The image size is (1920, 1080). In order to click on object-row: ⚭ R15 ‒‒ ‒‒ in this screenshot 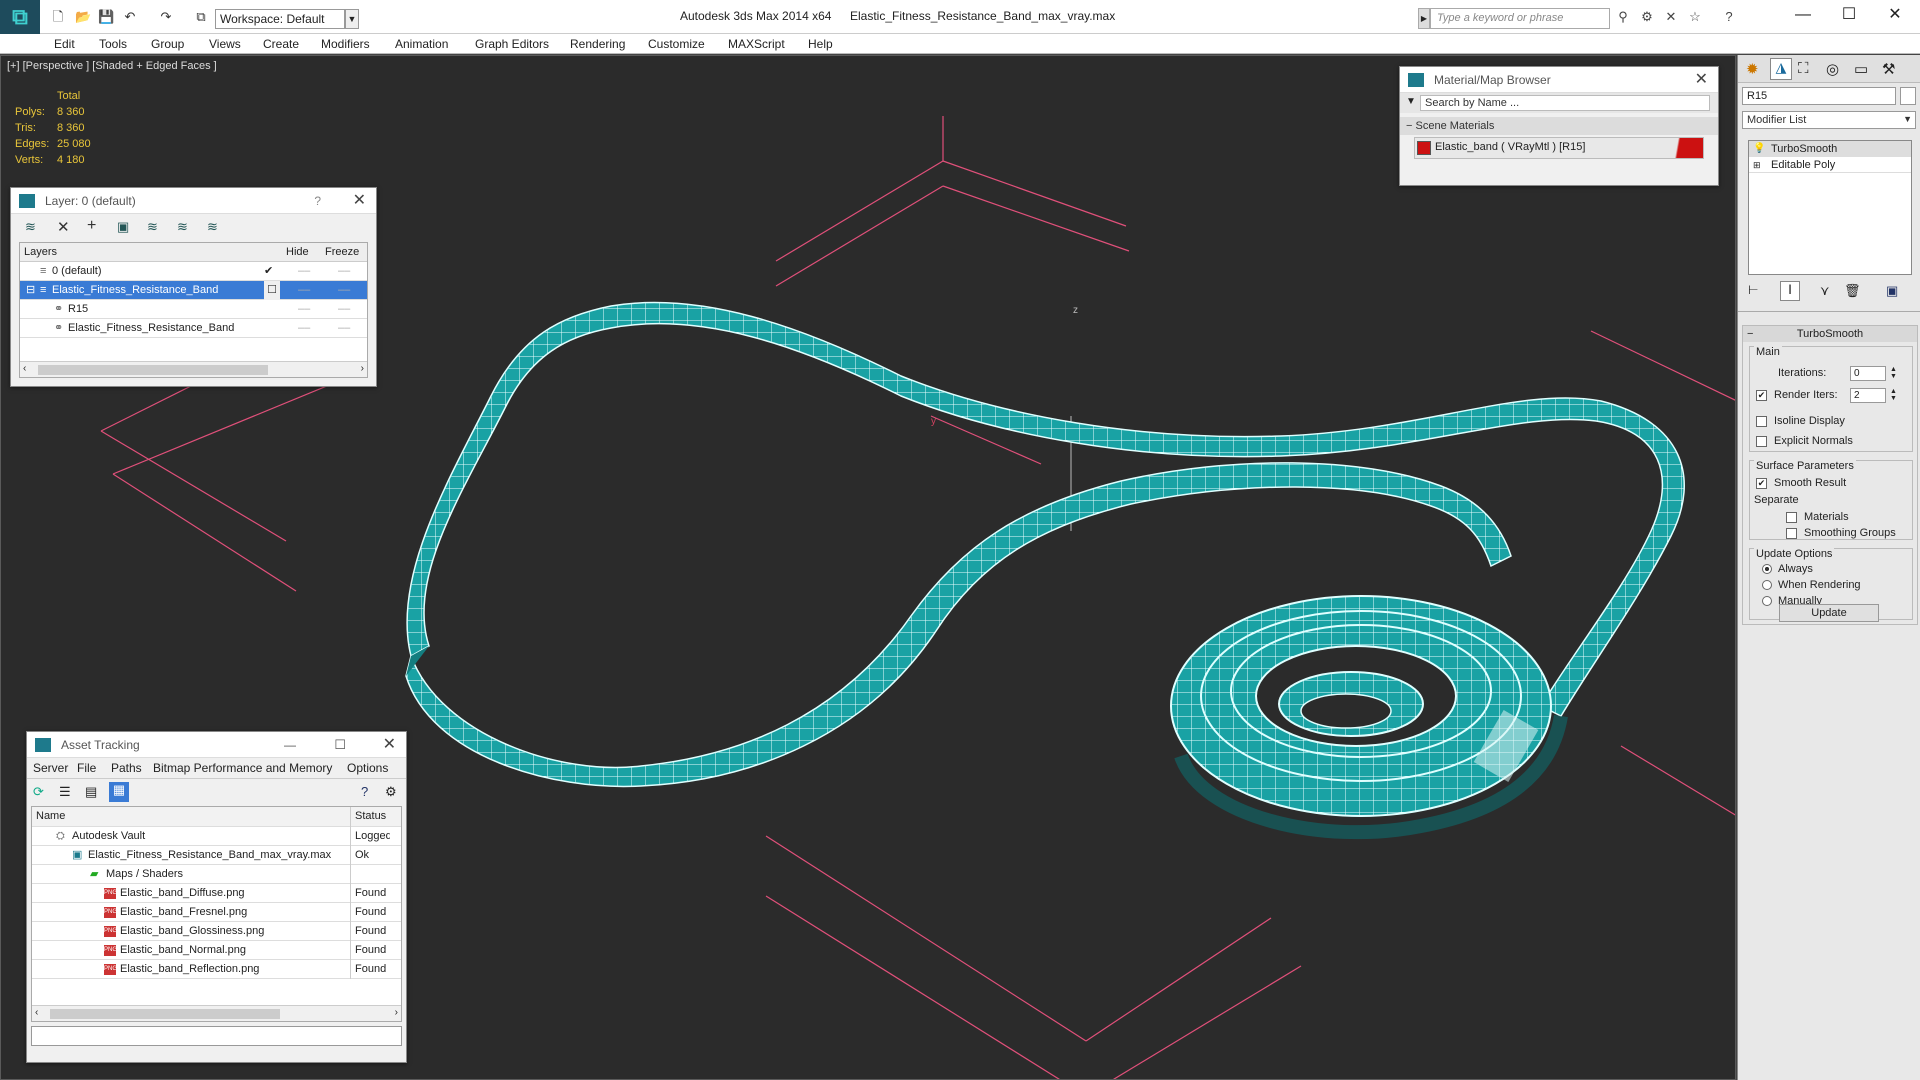, I will do `click(193, 309)`.